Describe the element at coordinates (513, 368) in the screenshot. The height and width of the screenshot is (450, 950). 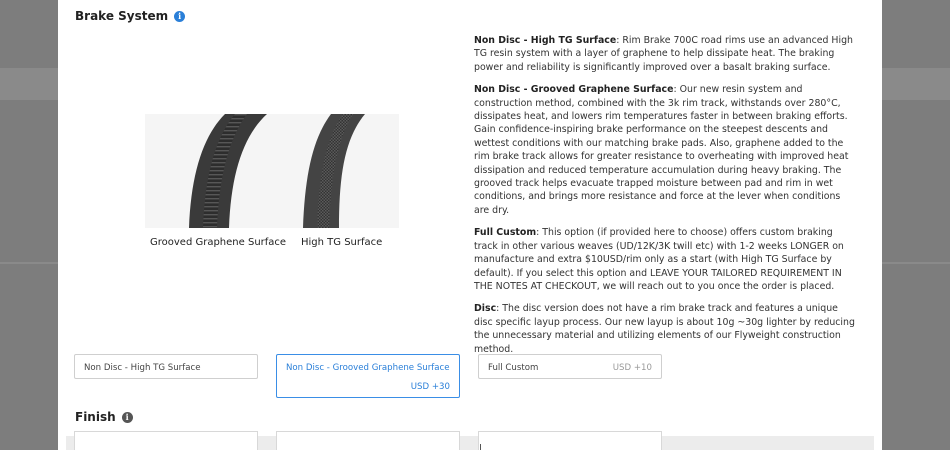
I see `option-label: Full Custom` at that location.